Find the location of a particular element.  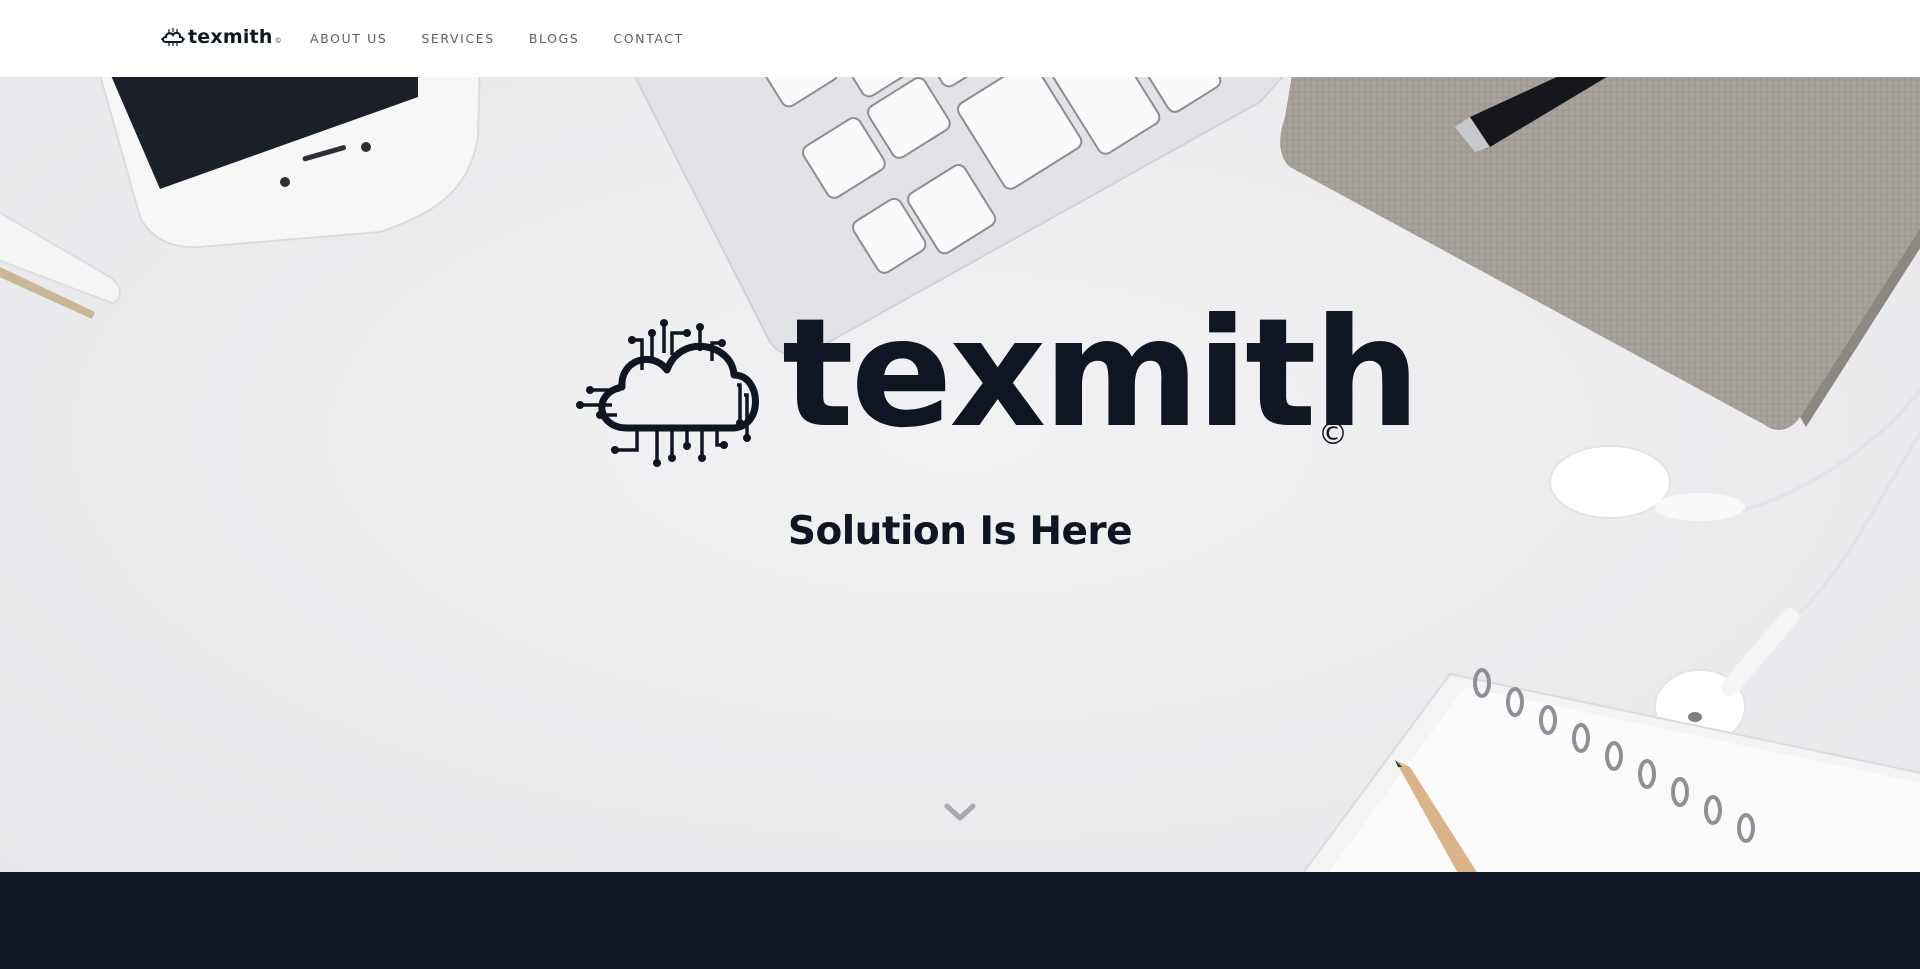

pen-illustration is located at coordinates (60, 265).